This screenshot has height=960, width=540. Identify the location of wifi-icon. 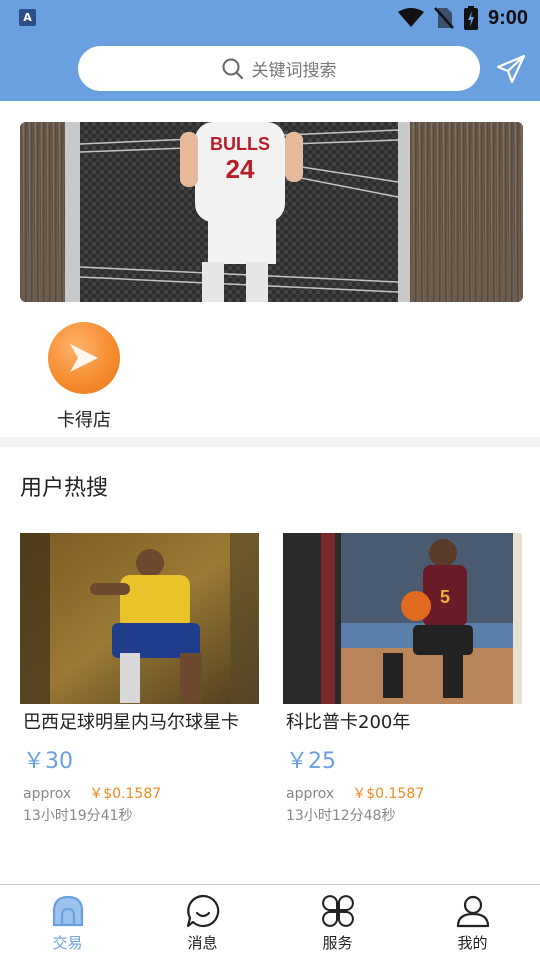
(410, 17).